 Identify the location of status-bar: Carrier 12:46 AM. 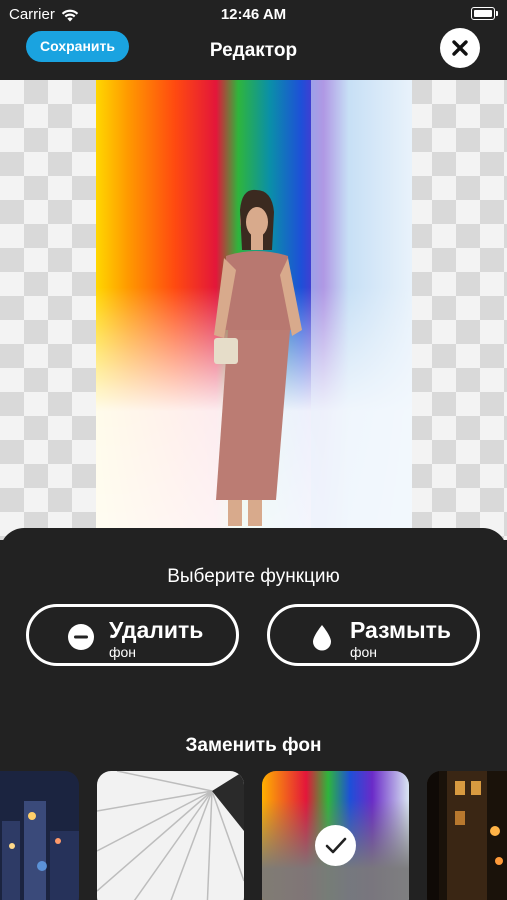
(253, 14).